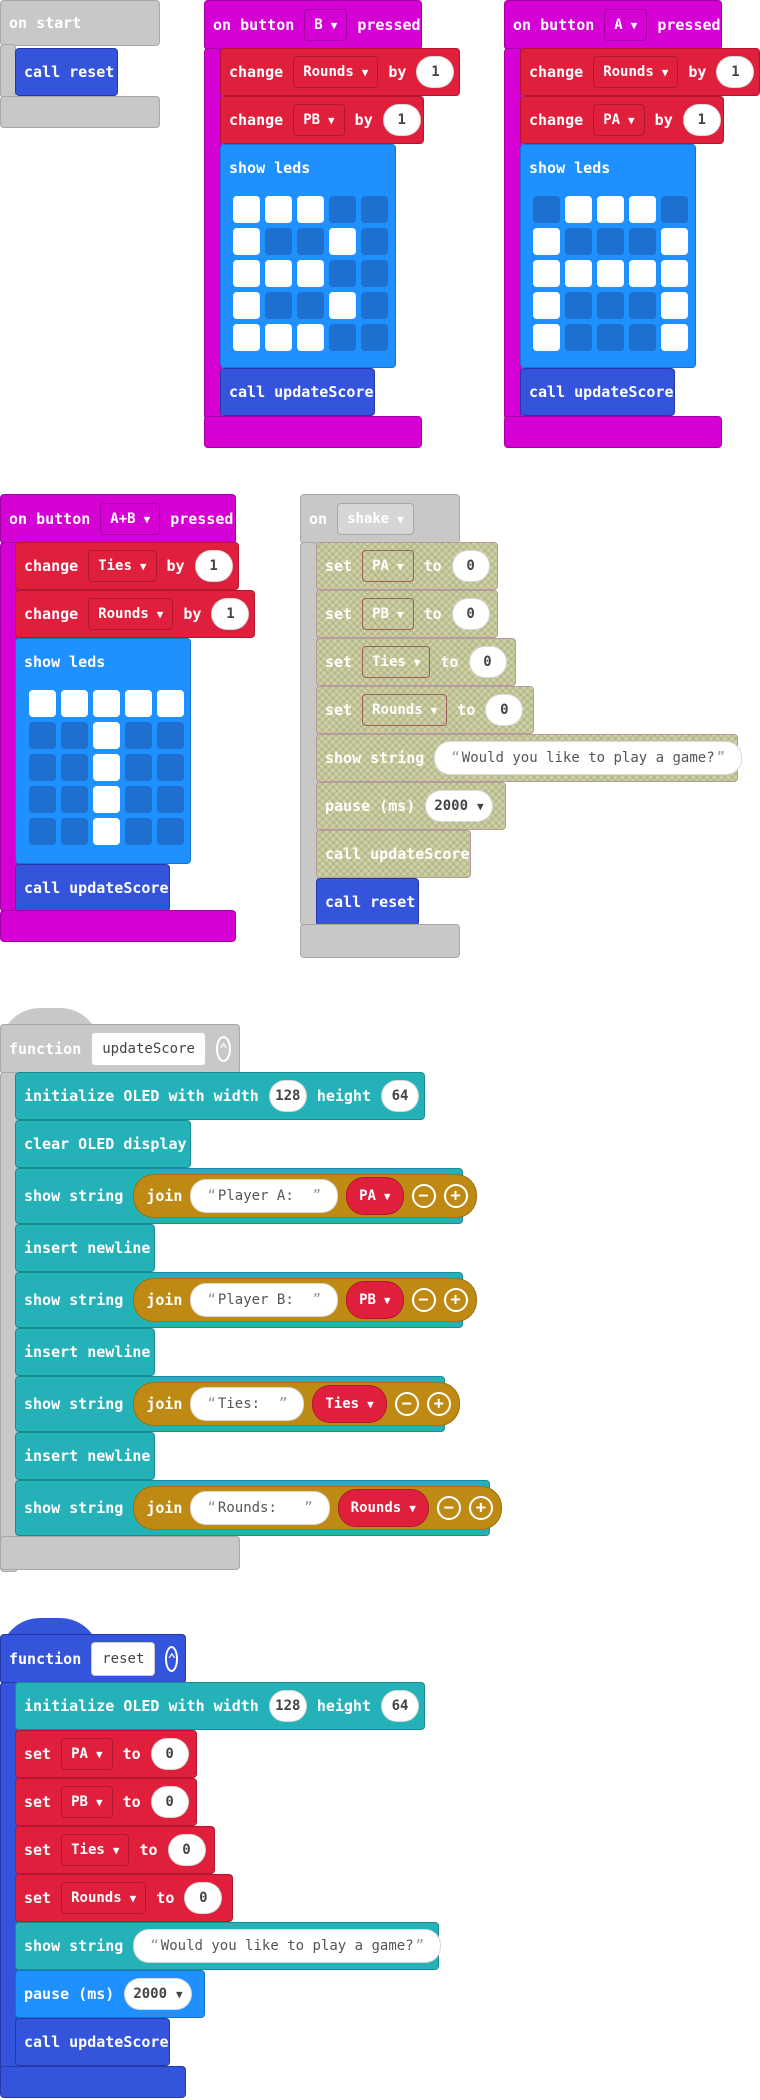  I want to click on function-reset-hat: function reset ⌃, so click(93, 1659).